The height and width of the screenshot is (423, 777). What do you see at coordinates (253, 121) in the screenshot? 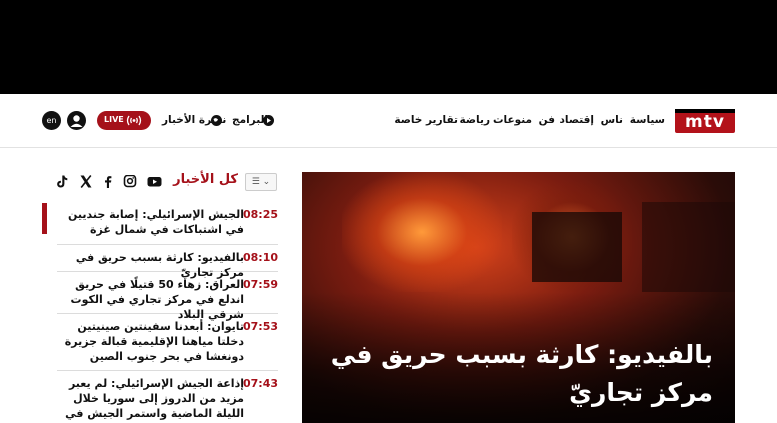
I see `programs-link: البرامج` at bounding box center [253, 121].